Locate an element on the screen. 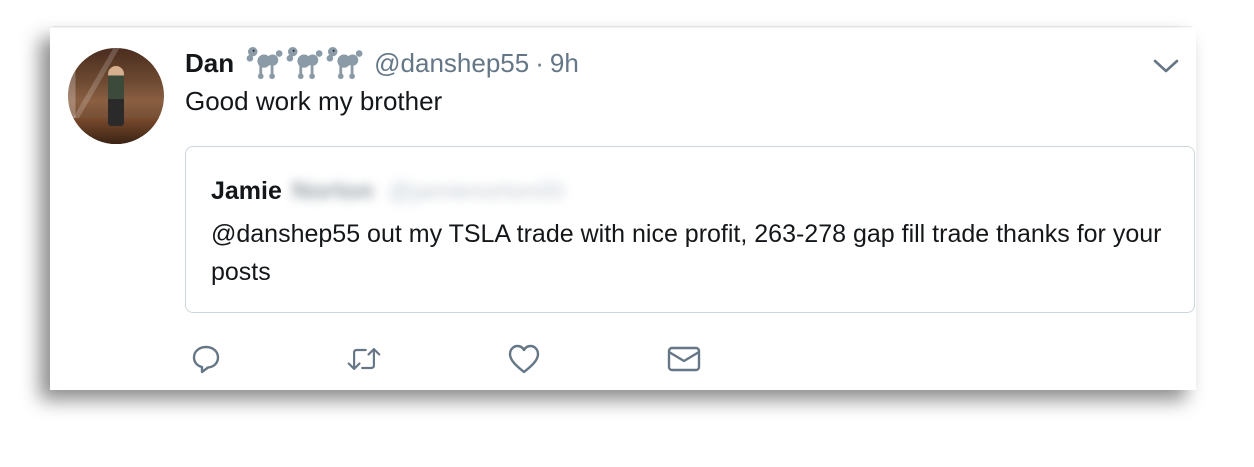 This screenshot has width=1254, height=467. more-options-button is located at coordinates (1166, 66).